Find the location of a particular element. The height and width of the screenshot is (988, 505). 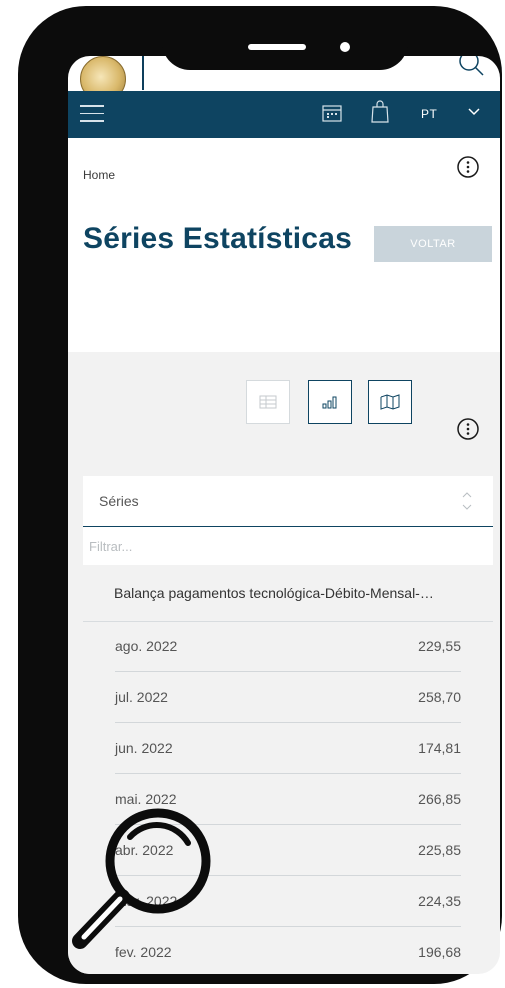

row-value: 266,85 is located at coordinates (439, 799).